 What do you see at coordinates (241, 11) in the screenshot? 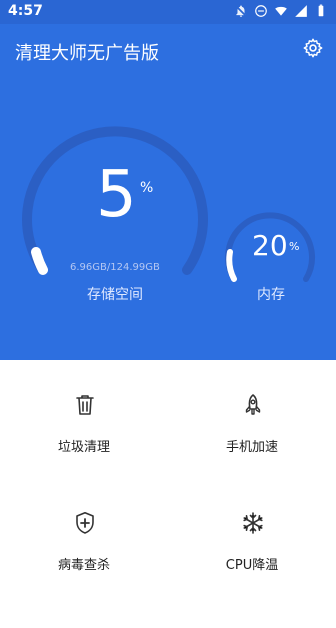
I see `notifications-off-icon` at bounding box center [241, 11].